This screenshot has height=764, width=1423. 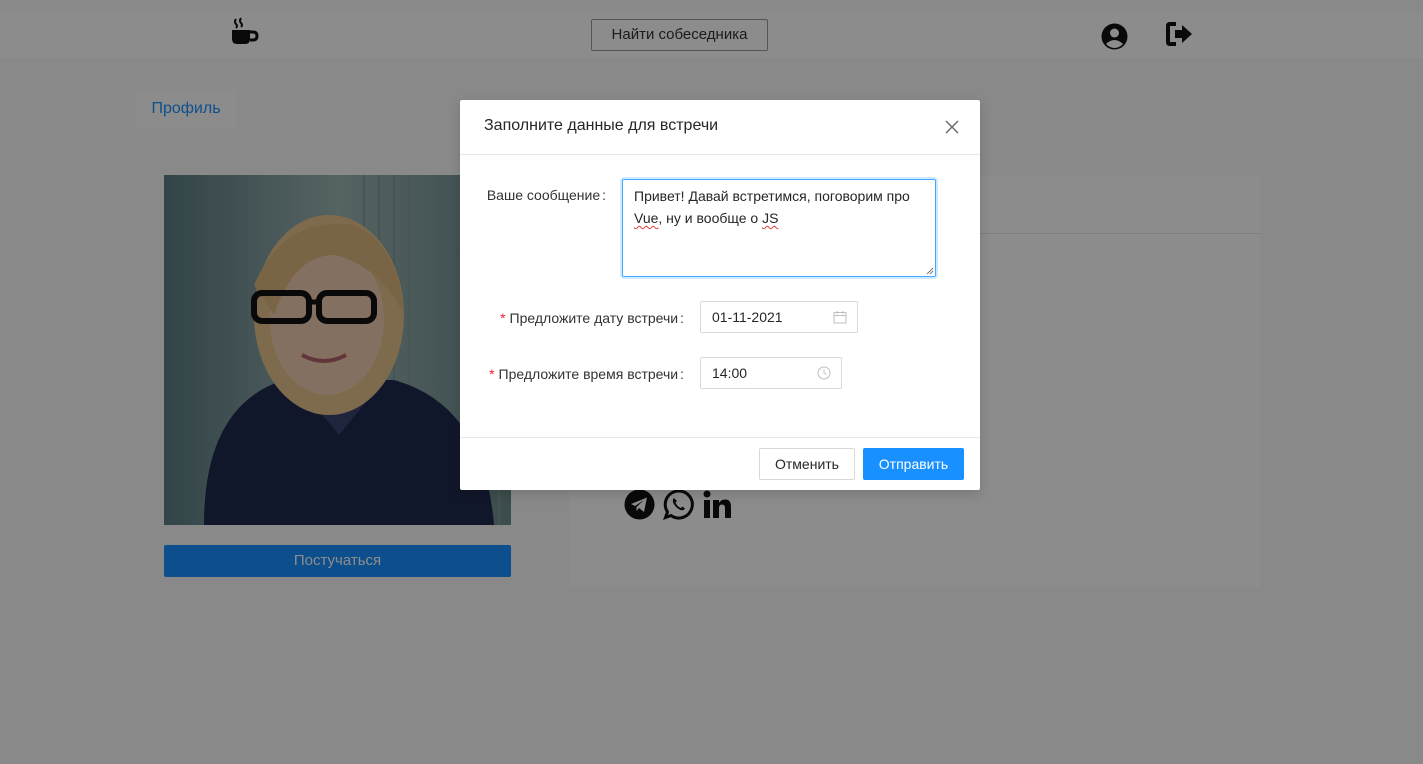 I want to click on modal-header: Заполните данные для встречи, so click(x=720, y=127).